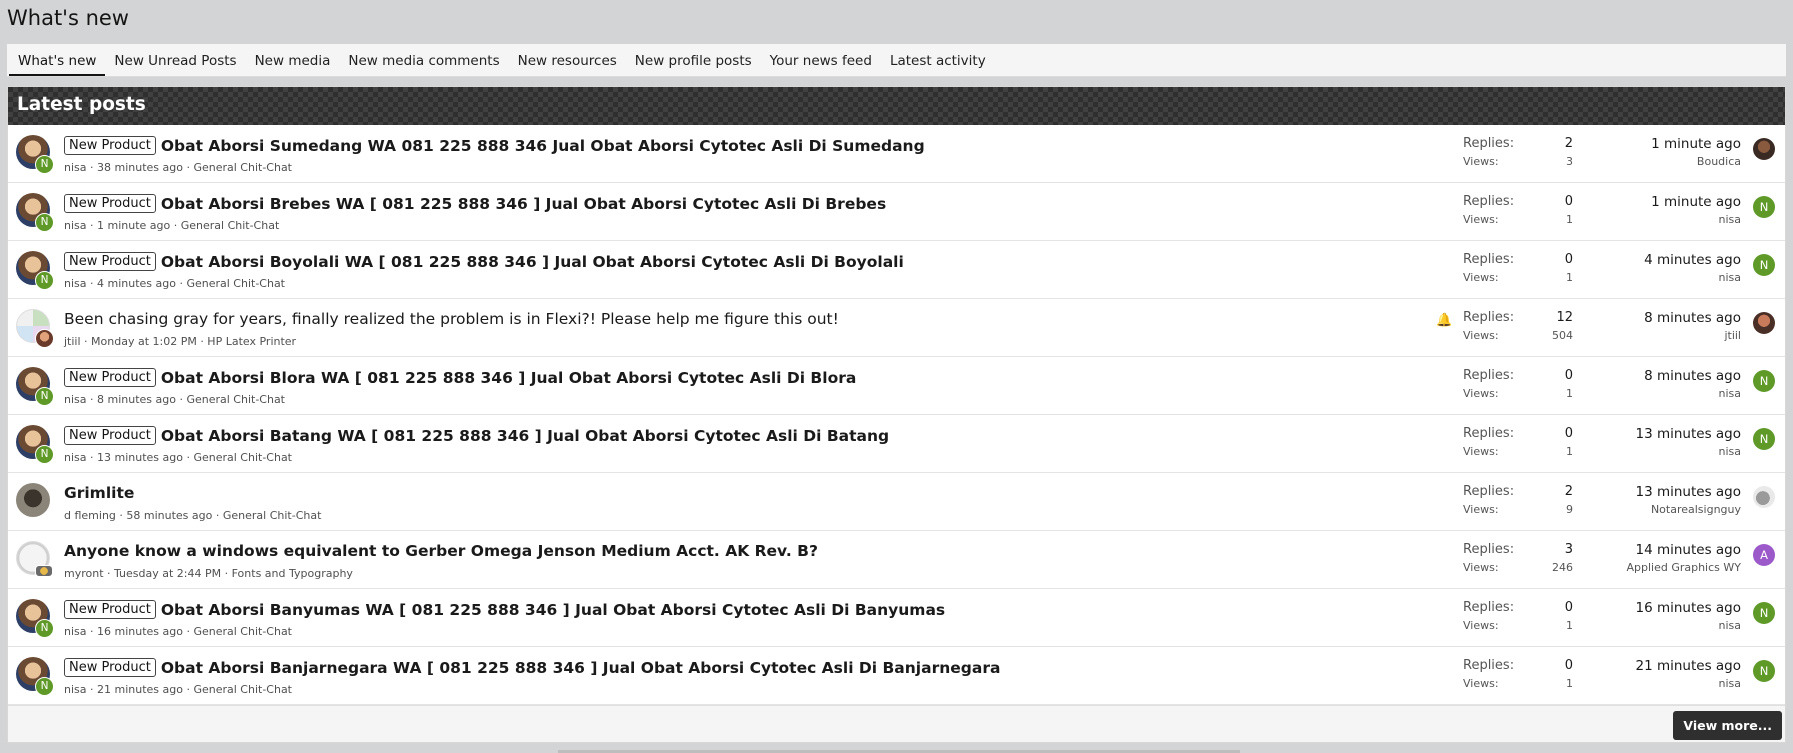  Describe the element at coordinates (764, 493) in the screenshot. I see `thread-title-line: Grimlite` at that location.